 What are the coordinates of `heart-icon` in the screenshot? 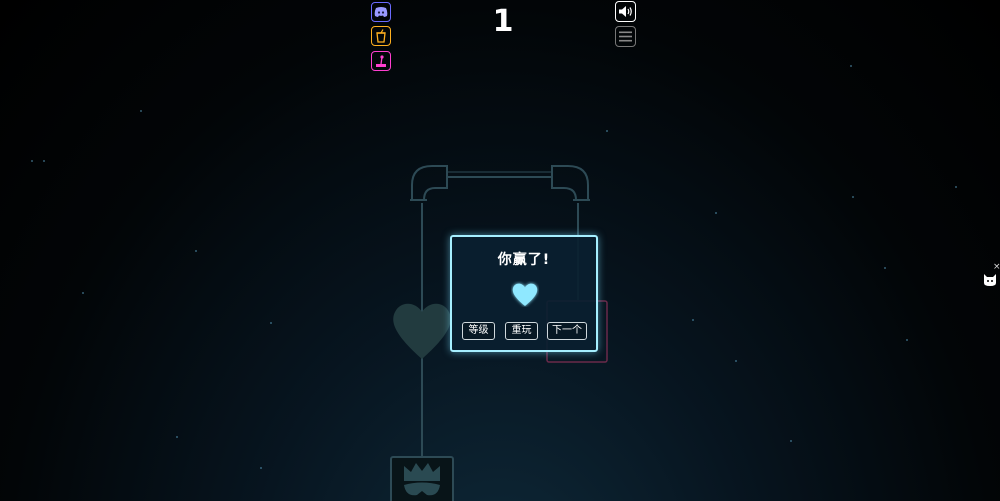 It's located at (525, 294).